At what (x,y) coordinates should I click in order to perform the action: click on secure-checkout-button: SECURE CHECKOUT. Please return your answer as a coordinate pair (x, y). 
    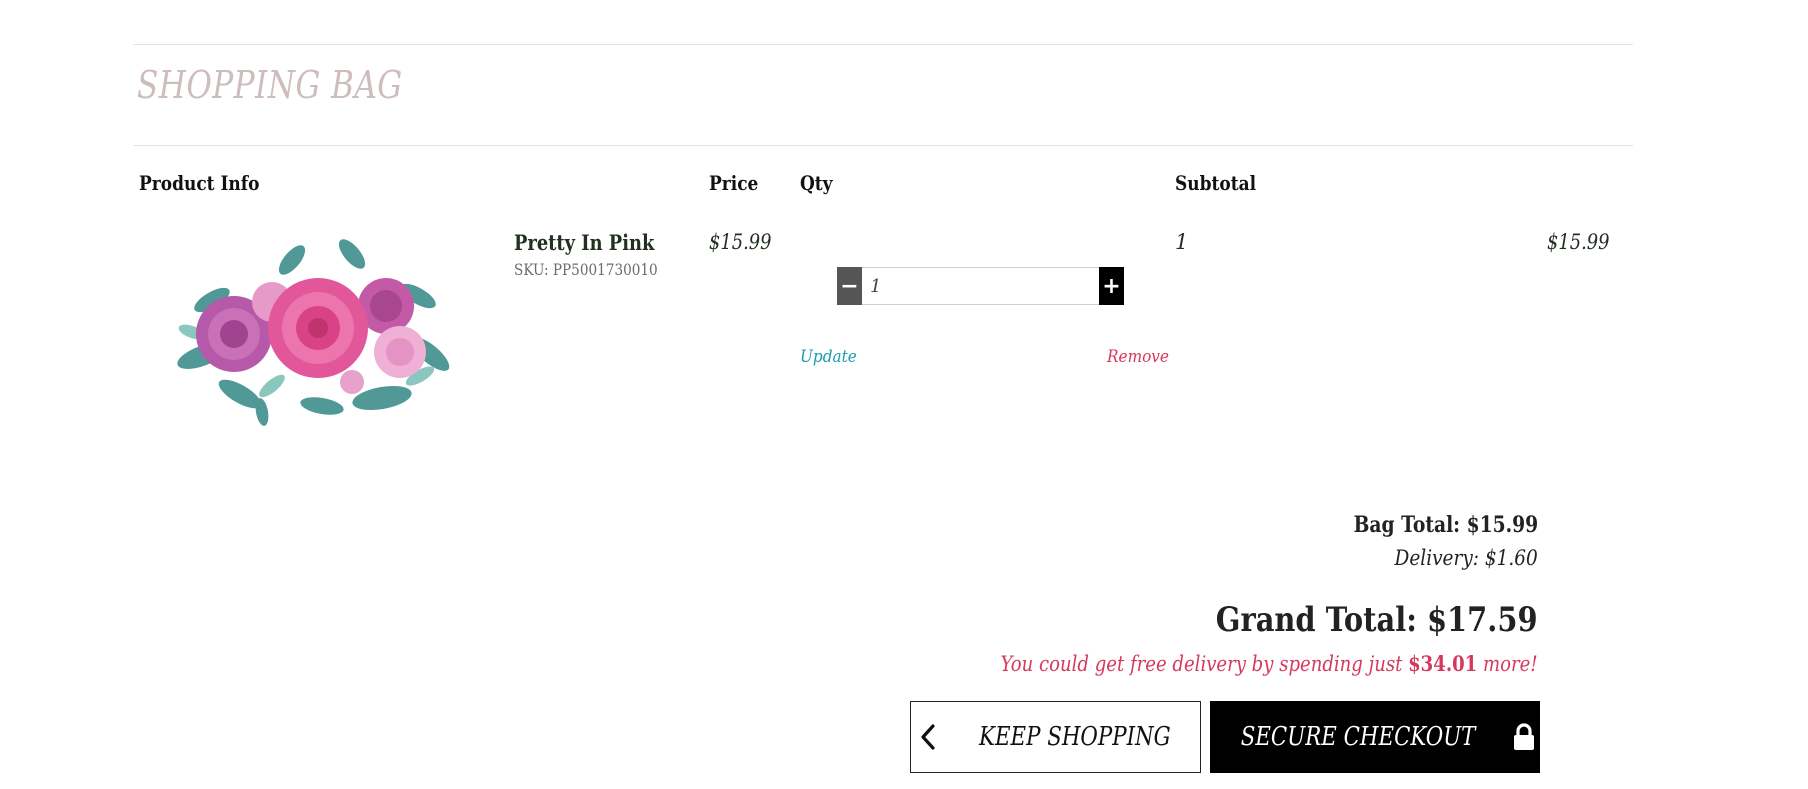
    Looking at the image, I should click on (1375, 737).